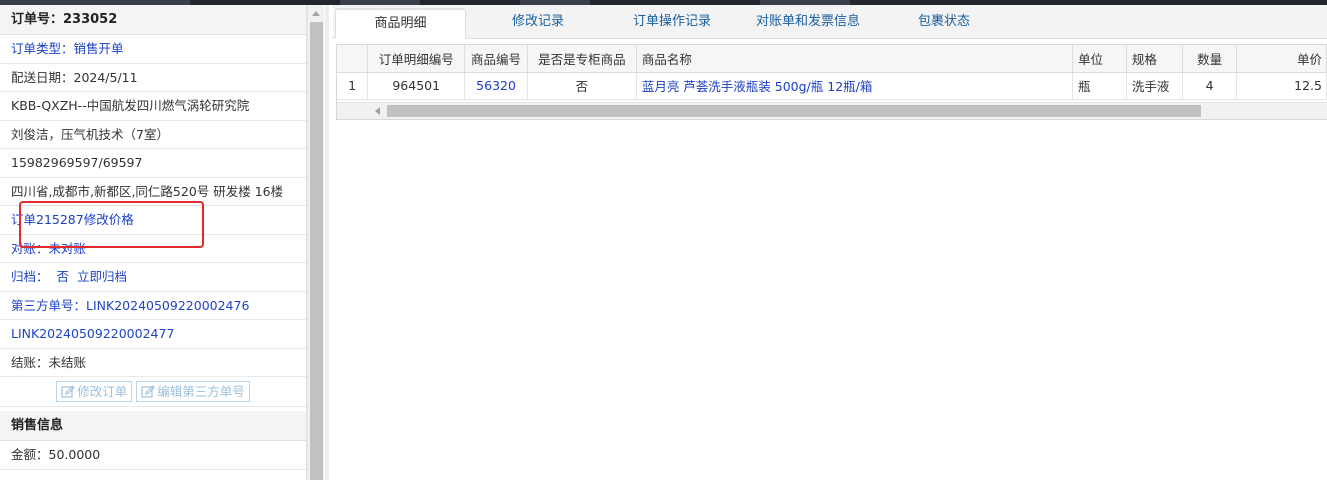  I want to click on cell-product-name-link: 蓝月亮 芦荟洗手液瓶装 500g/瓶 12瓶/箱, so click(855, 86).